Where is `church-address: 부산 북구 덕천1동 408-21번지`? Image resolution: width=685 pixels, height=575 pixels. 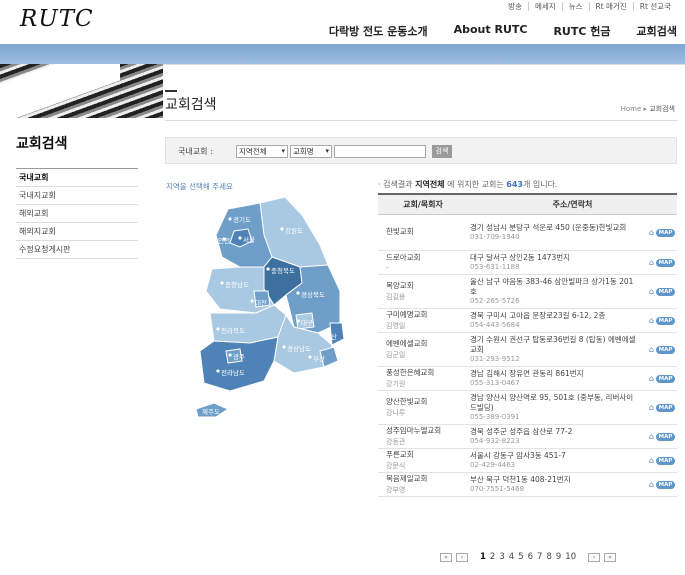 church-address: 부산 북구 덕천1동 408-21번지 is located at coordinates (520, 479).